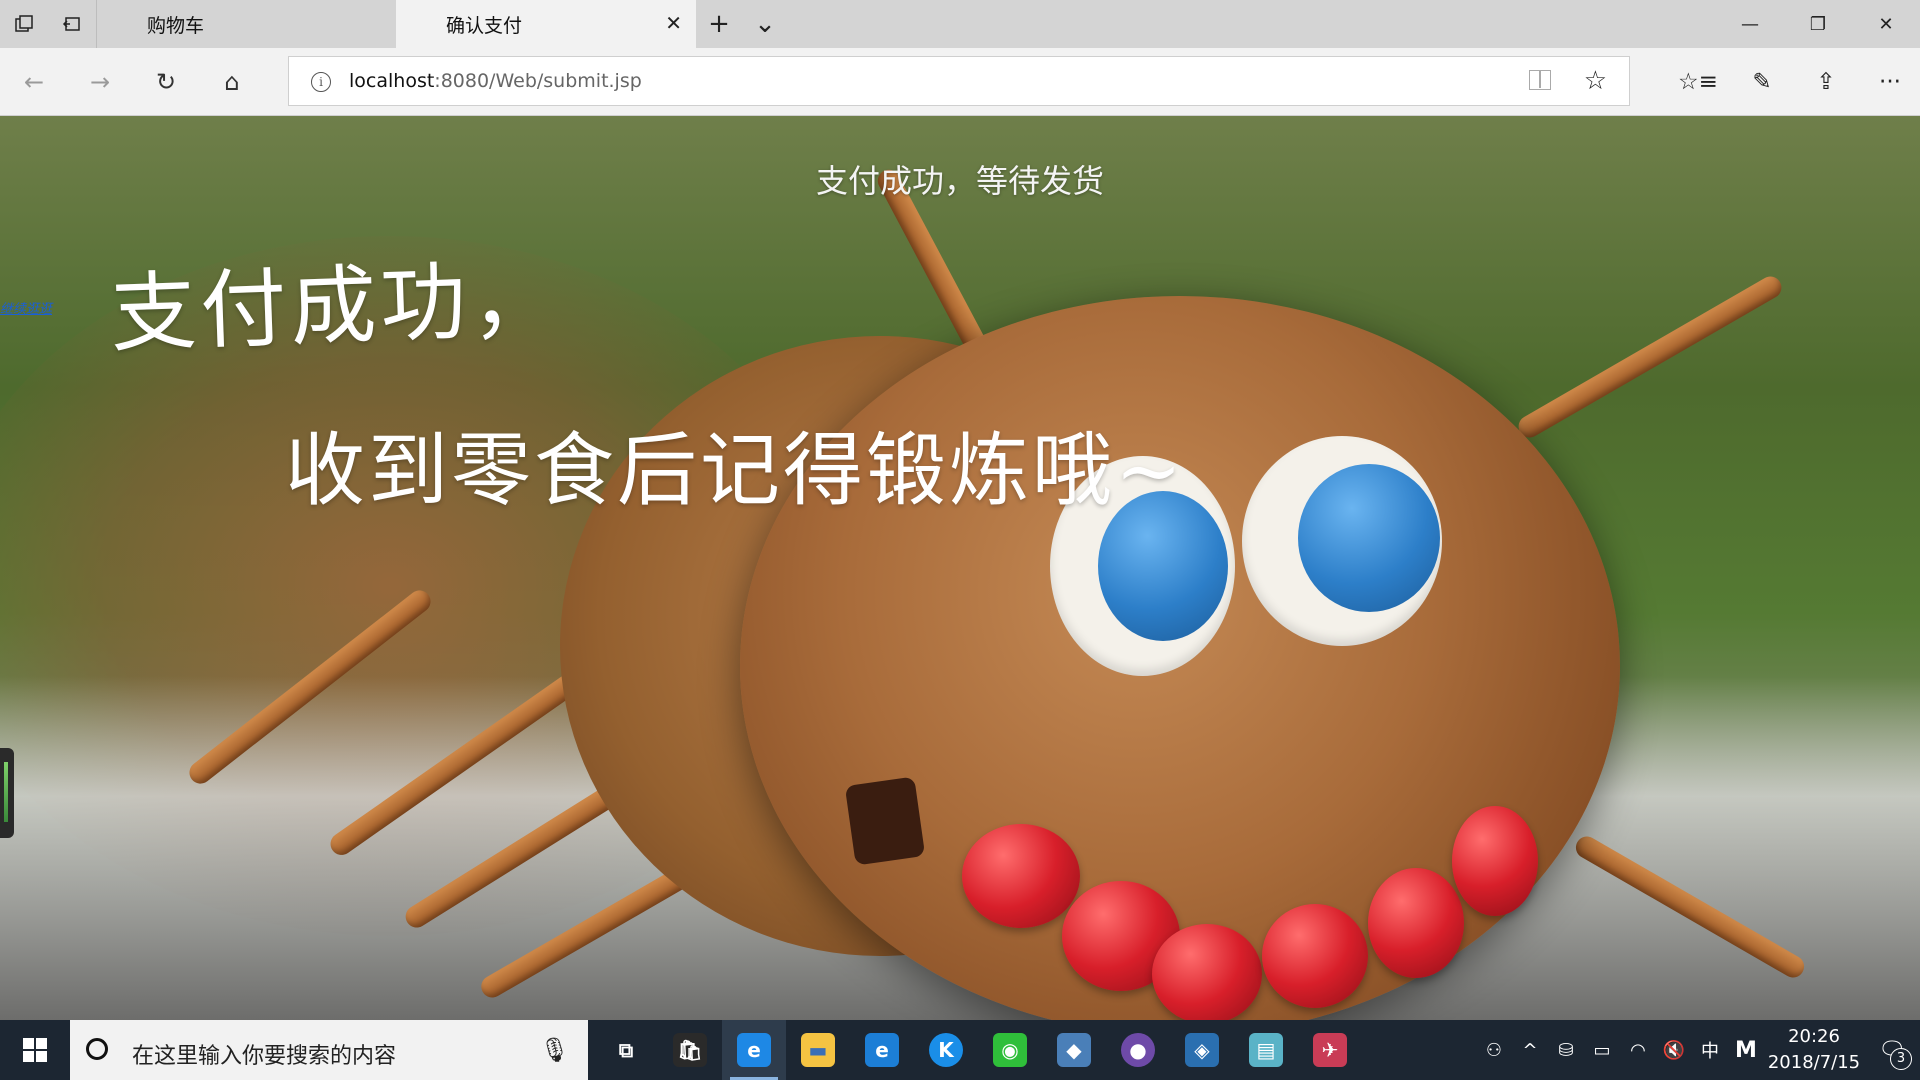 This screenshot has height=1080, width=1920. I want to click on url-host: localhost, so click(392, 81).